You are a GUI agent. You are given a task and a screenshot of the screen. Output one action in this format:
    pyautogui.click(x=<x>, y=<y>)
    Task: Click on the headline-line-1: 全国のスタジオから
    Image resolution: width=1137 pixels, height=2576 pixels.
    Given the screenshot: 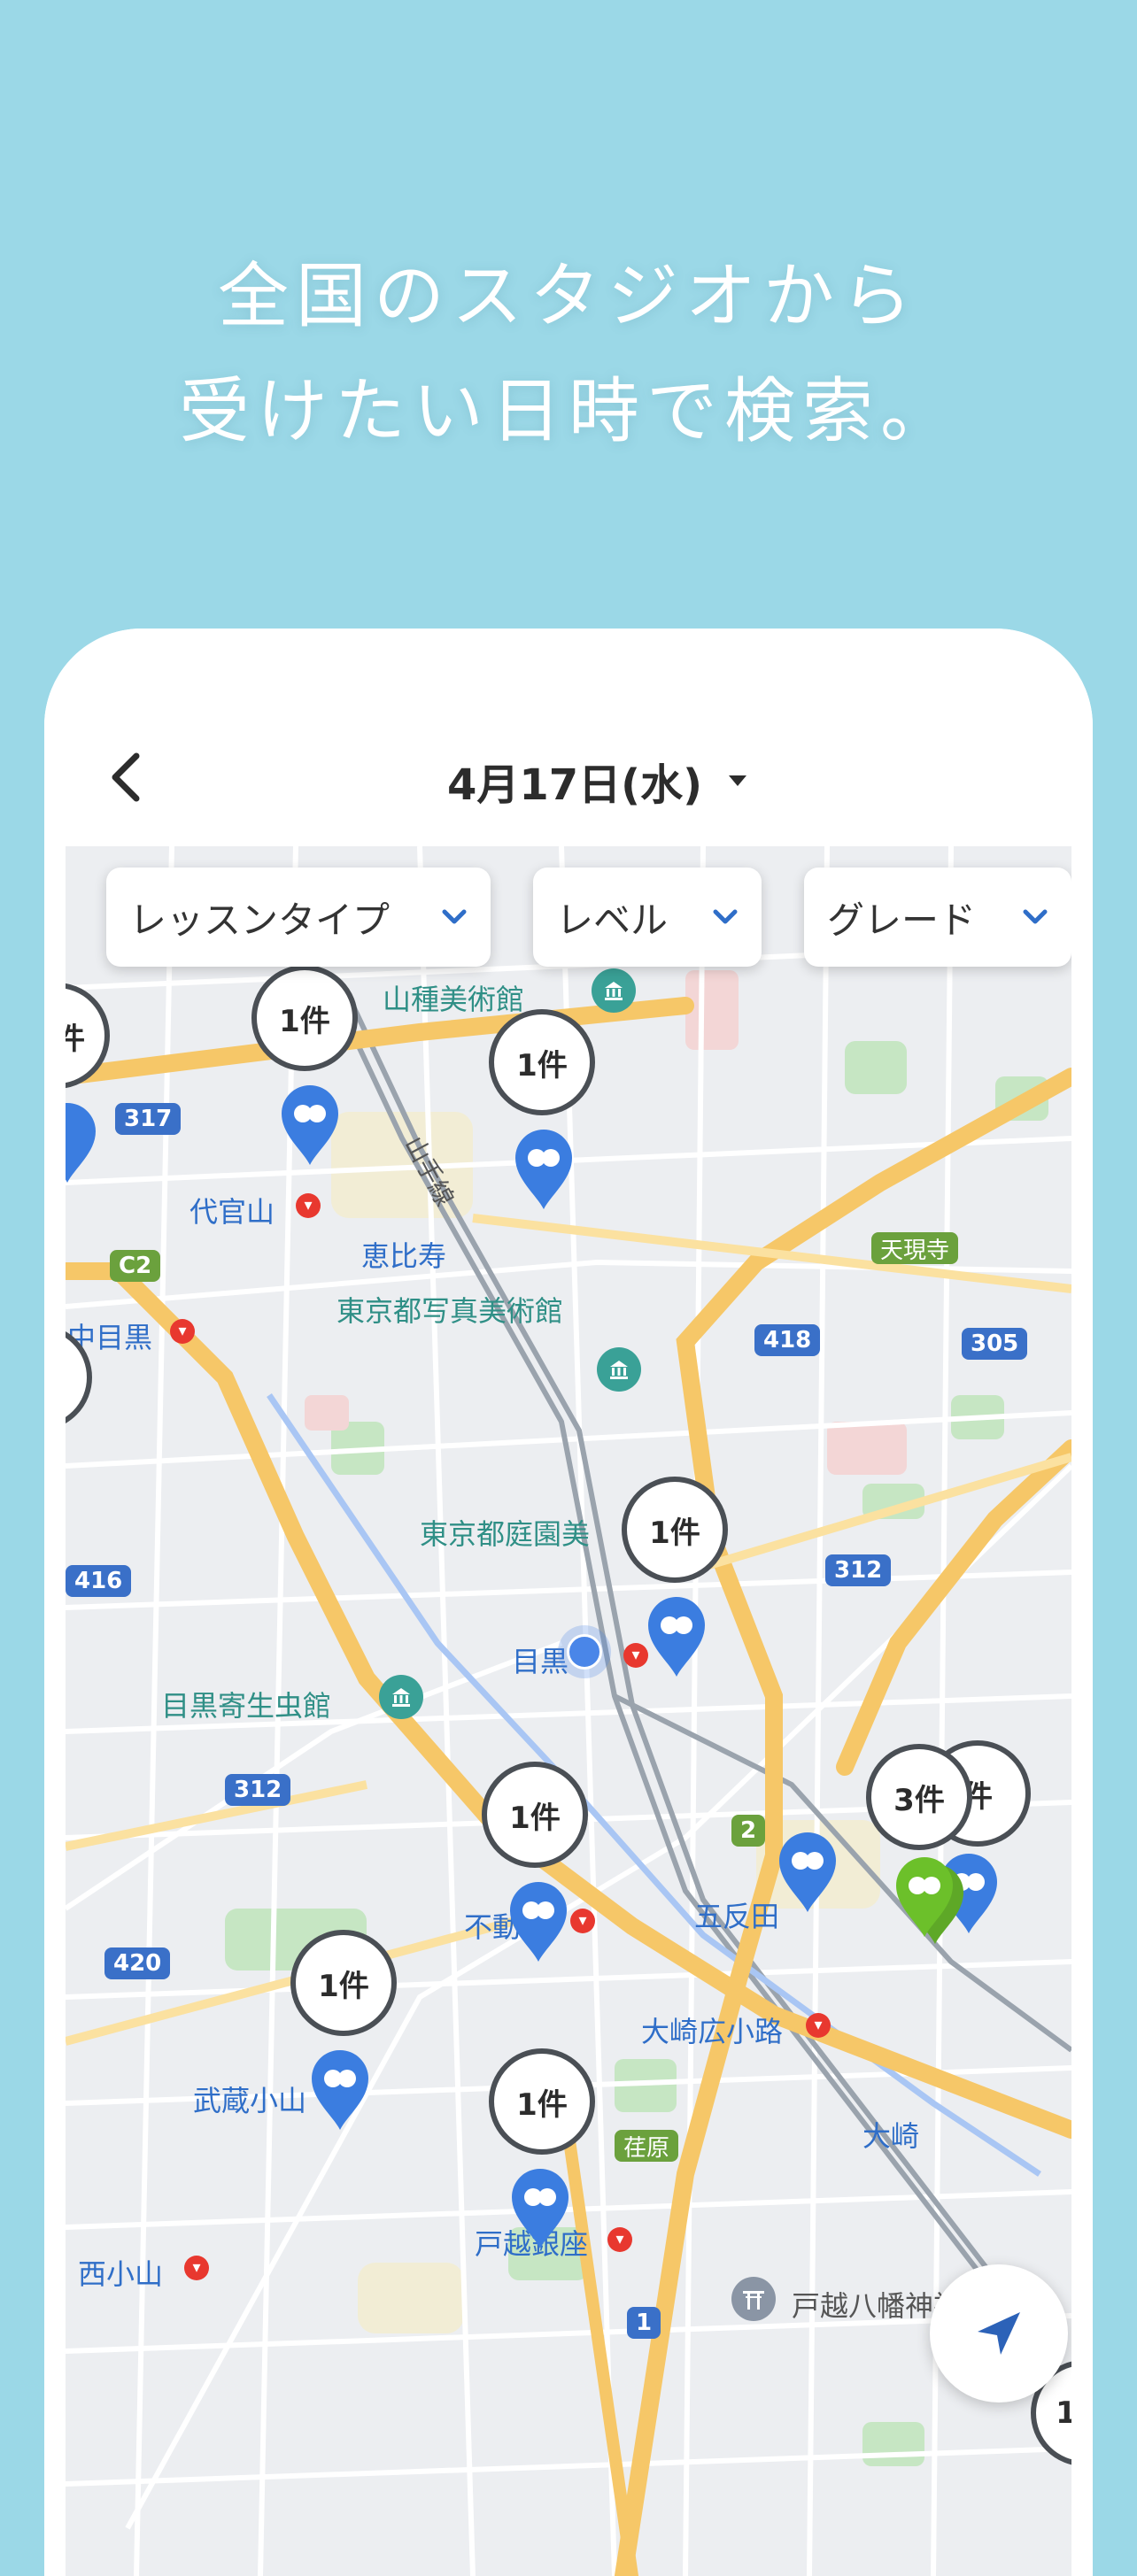 What is the action you would take?
    pyautogui.click(x=568, y=296)
    